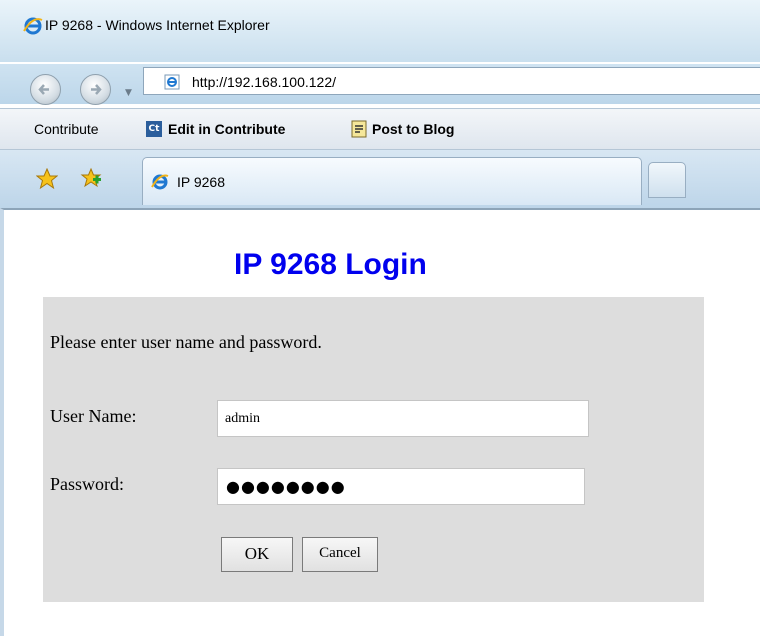  What do you see at coordinates (330, 264) in the screenshot?
I see `page-title: IP 9268 Login` at bounding box center [330, 264].